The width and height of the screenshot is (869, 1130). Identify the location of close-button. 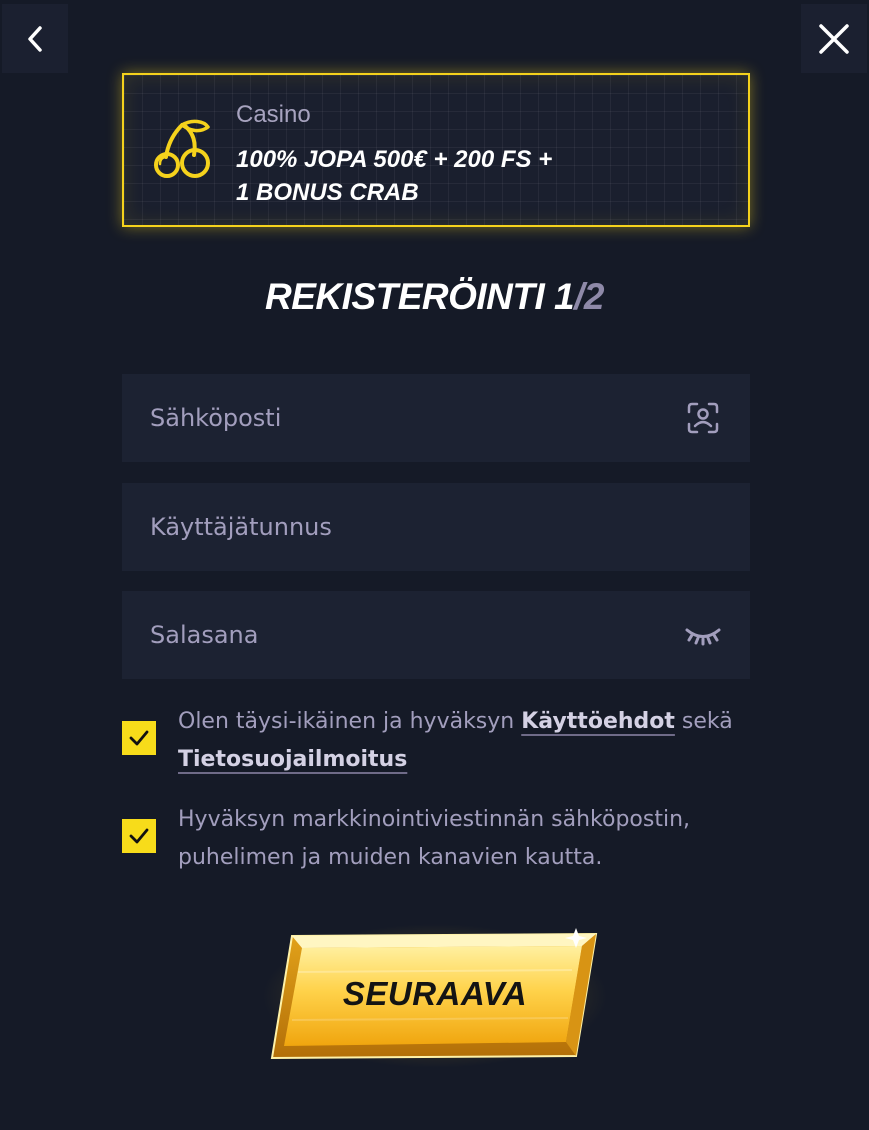
(834, 38).